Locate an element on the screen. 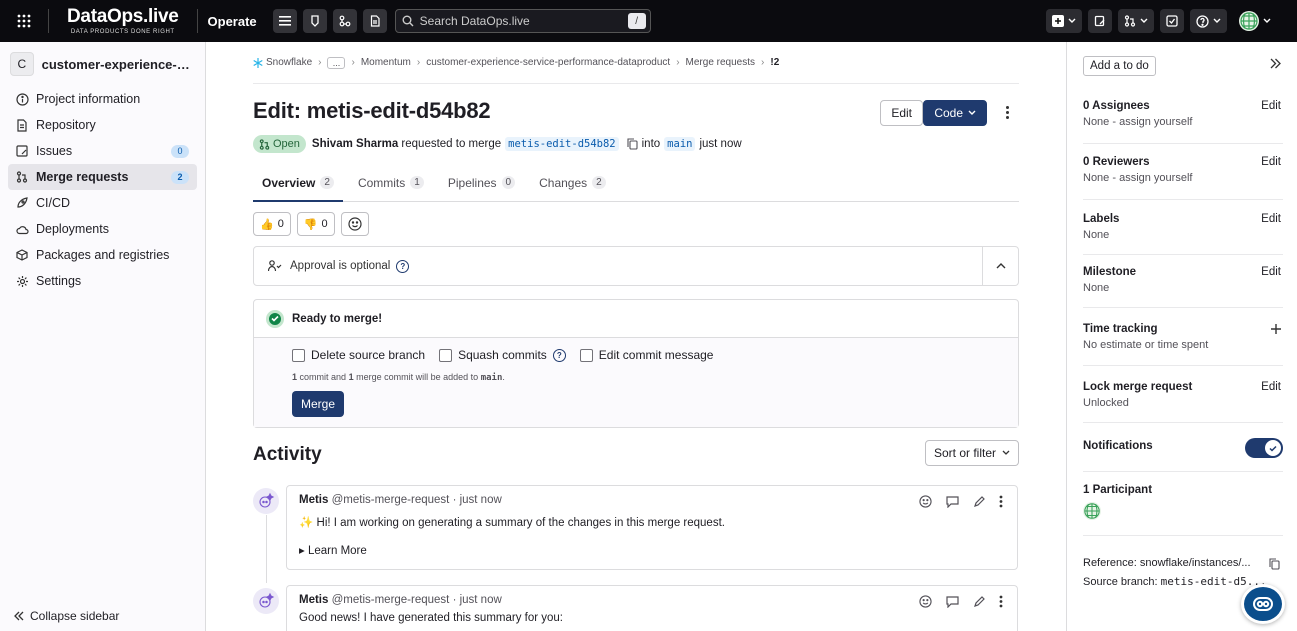 Image resolution: width=1297 pixels, height=631 pixels. target-branch: main is located at coordinates (680, 144).